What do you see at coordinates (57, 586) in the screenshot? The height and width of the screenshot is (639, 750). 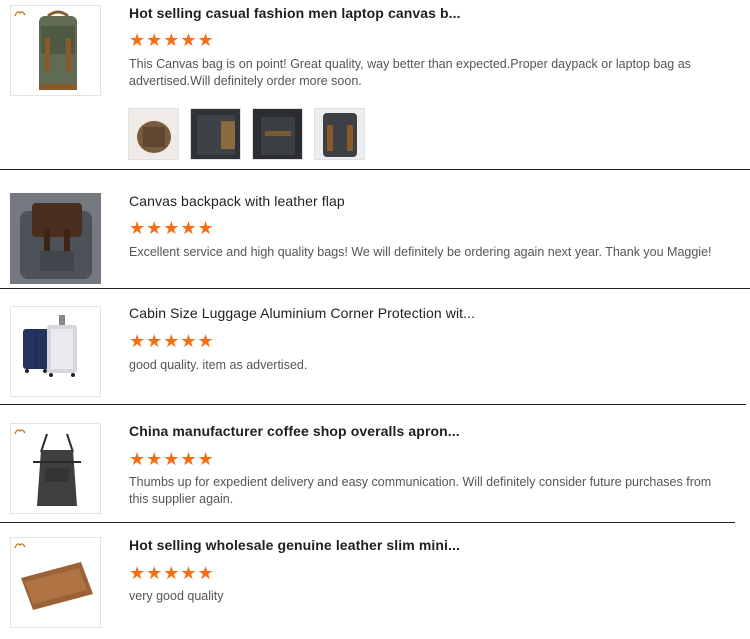 I see `wallet-image` at bounding box center [57, 586].